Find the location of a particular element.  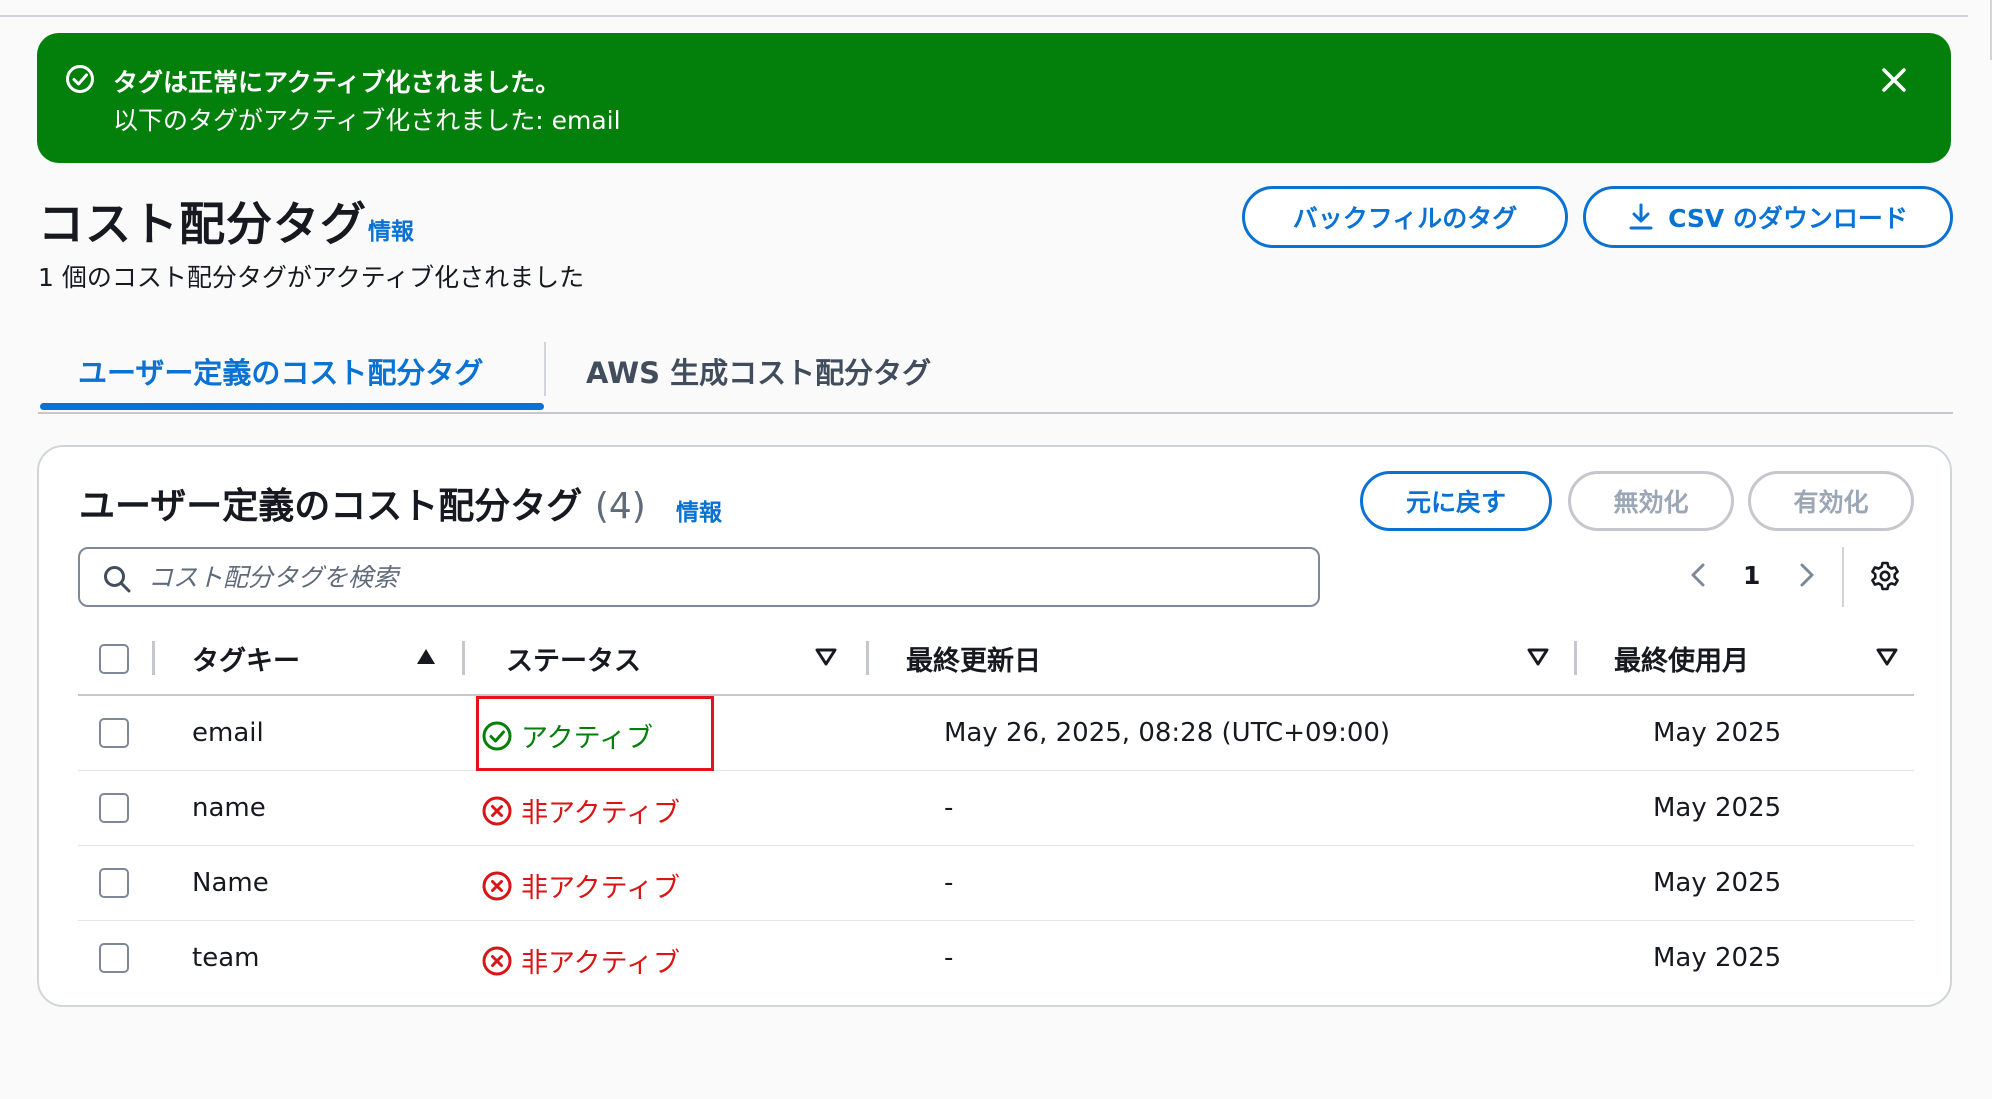

table-title-text: ユーザー定義のコスト配分タグ is located at coordinates (331, 506).